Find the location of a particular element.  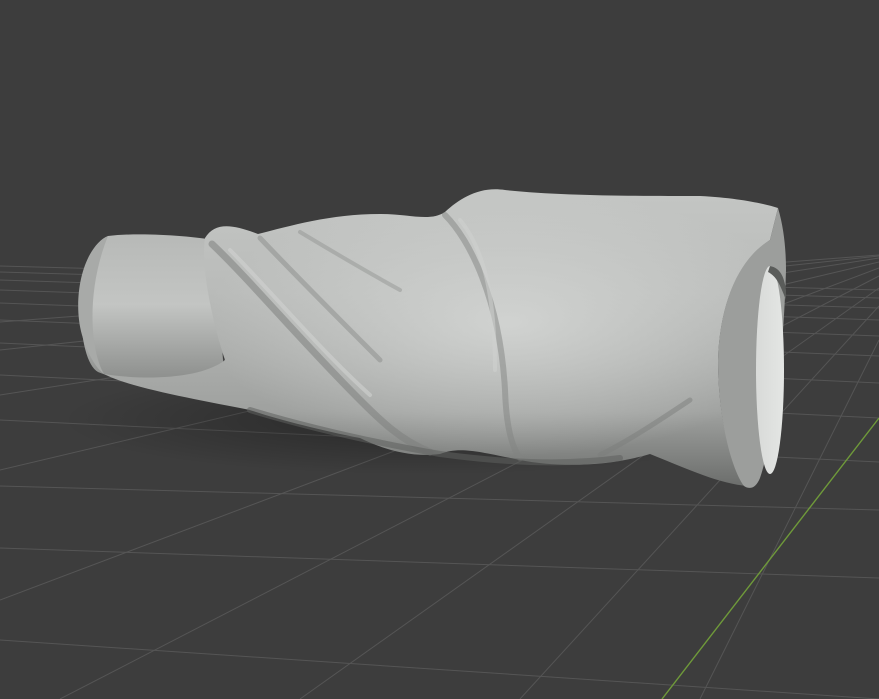

mesh-left-sleeve is located at coordinates (153, 312).